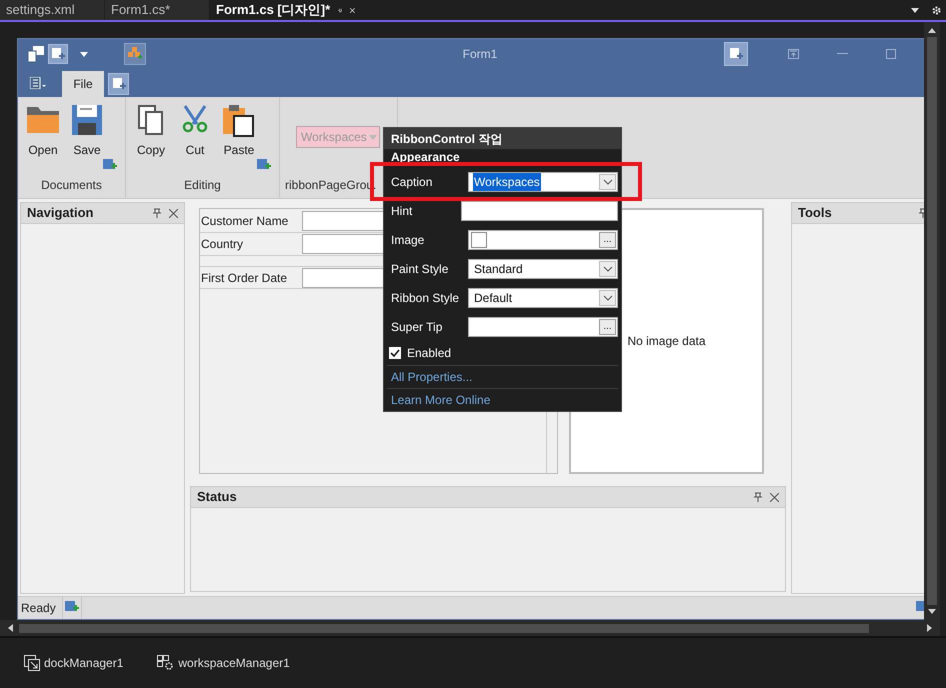  I want to click on menu-icon, so click(38, 83).